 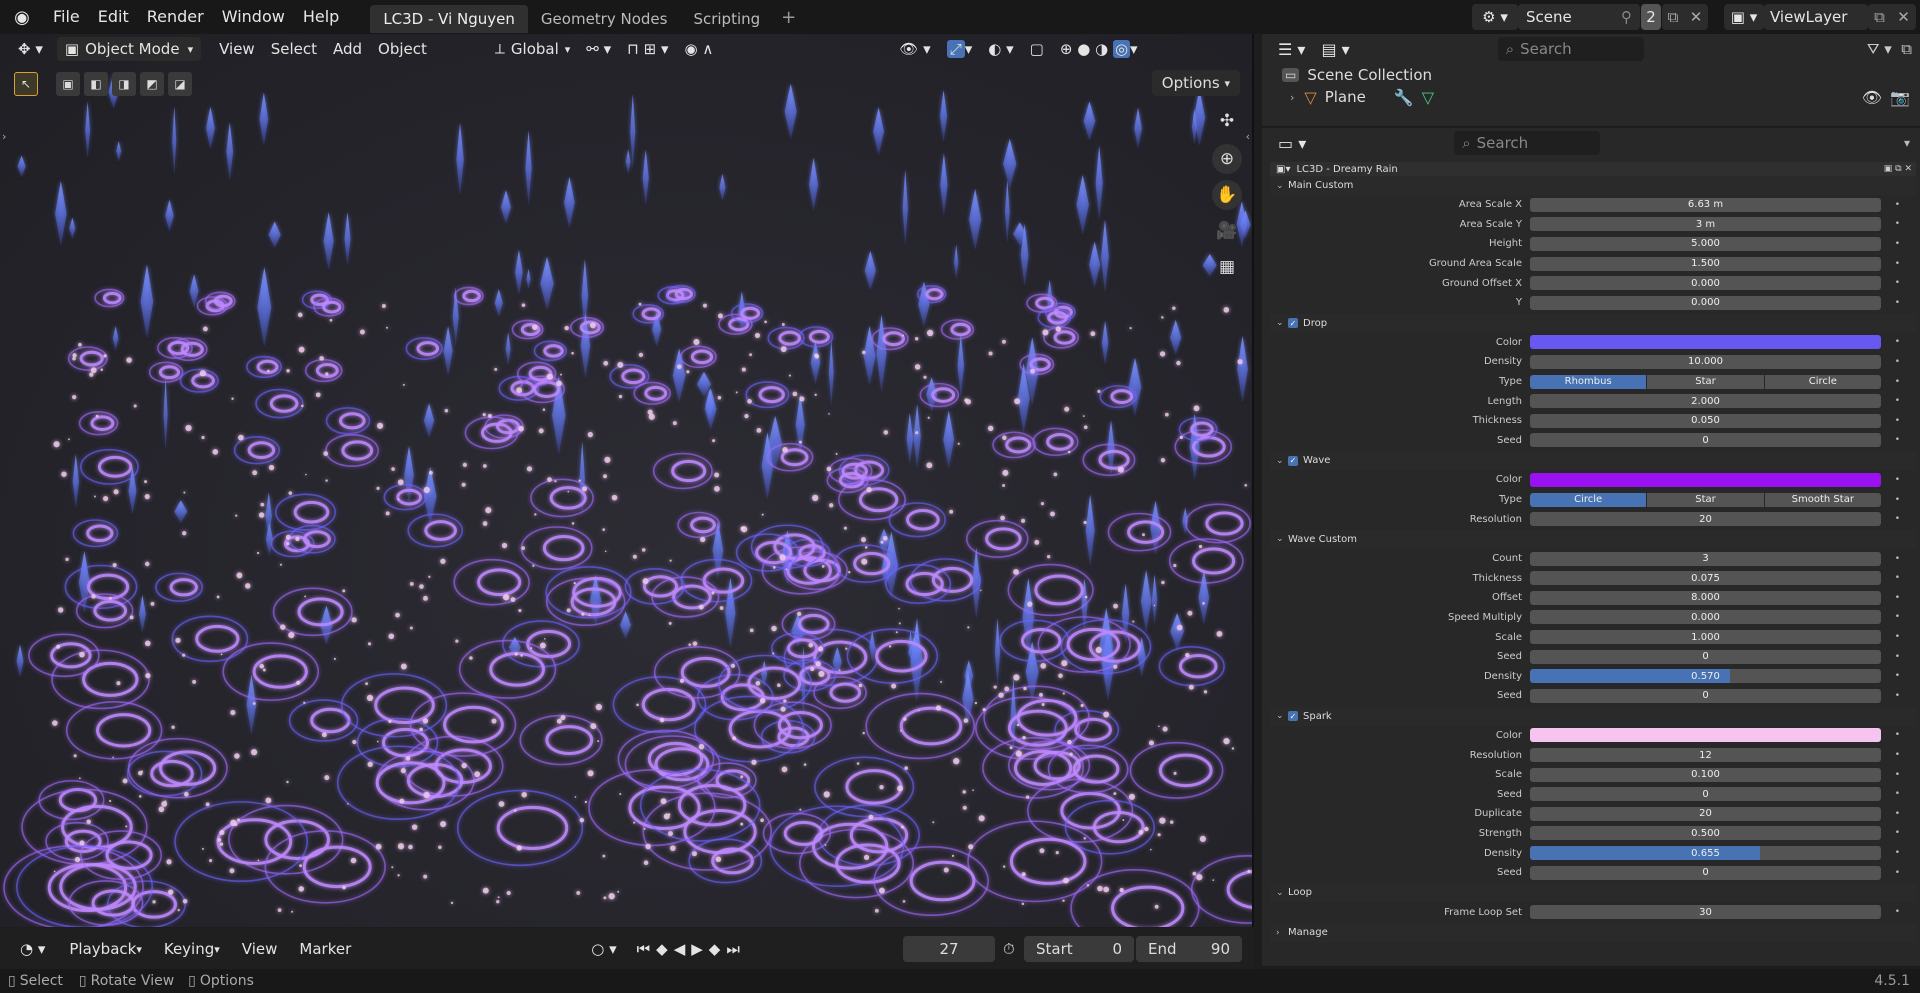 What do you see at coordinates (1822, 381) in the screenshot?
I see `enum-option: Circle` at bounding box center [1822, 381].